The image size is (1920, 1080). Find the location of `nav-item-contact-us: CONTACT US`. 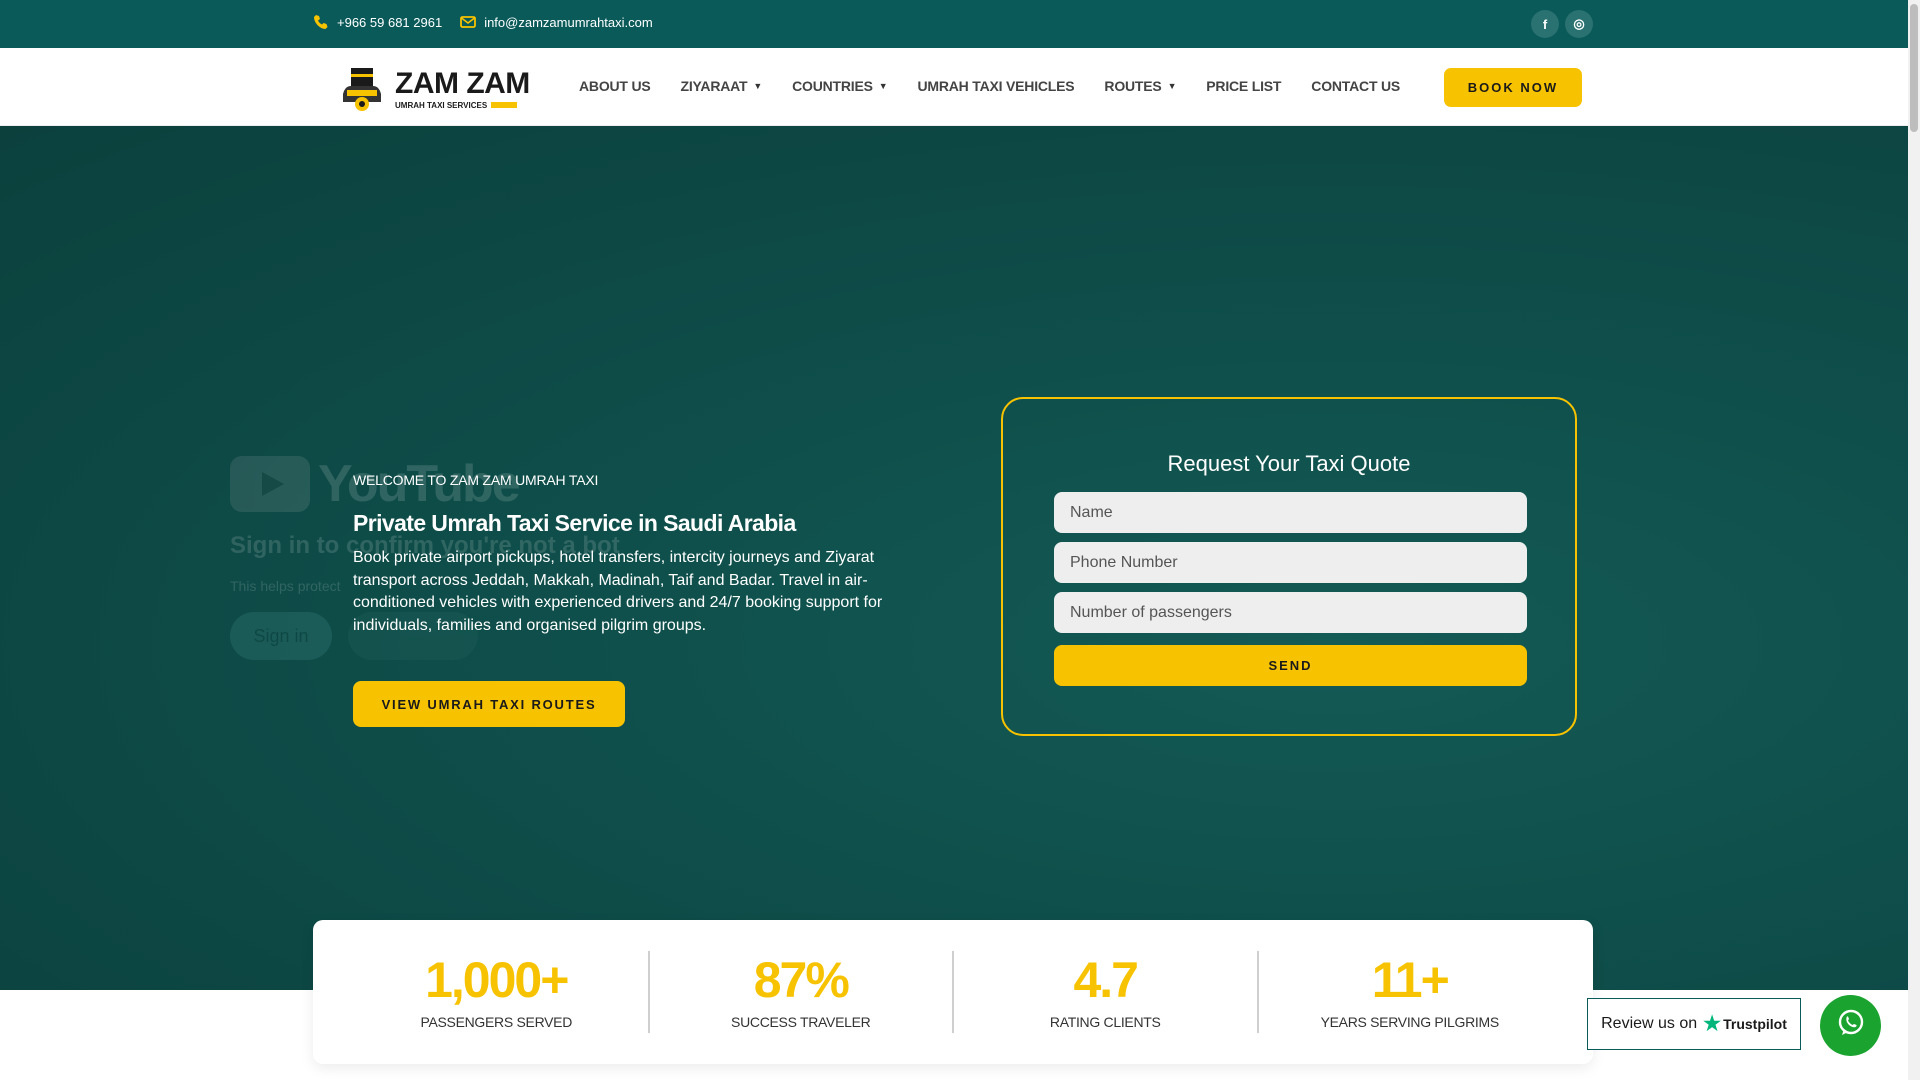

nav-item-contact-us: CONTACT US is located at coordinates (1355, 86).